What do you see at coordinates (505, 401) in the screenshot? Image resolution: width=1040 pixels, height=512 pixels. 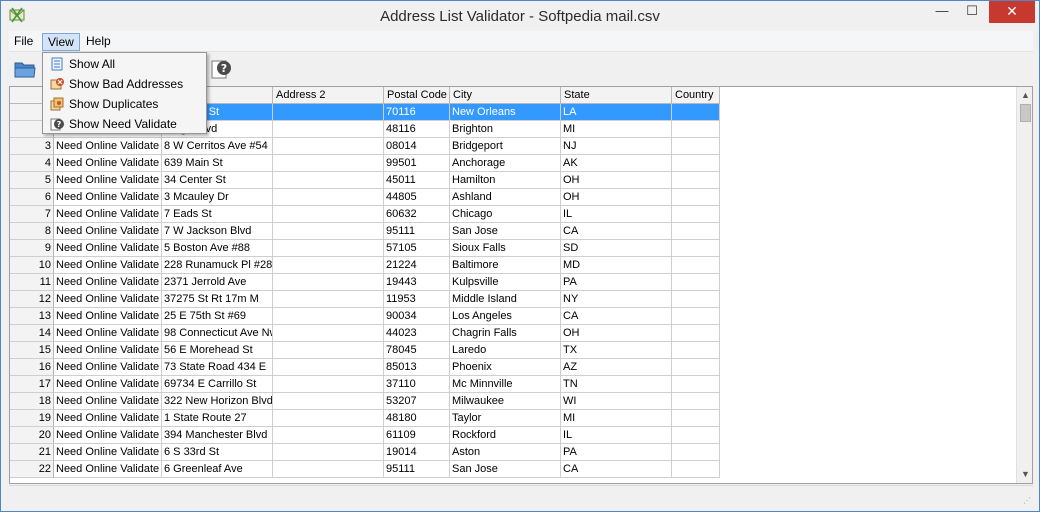 I see `cell-city: Milwaukee` at bounding box center [505, 401].